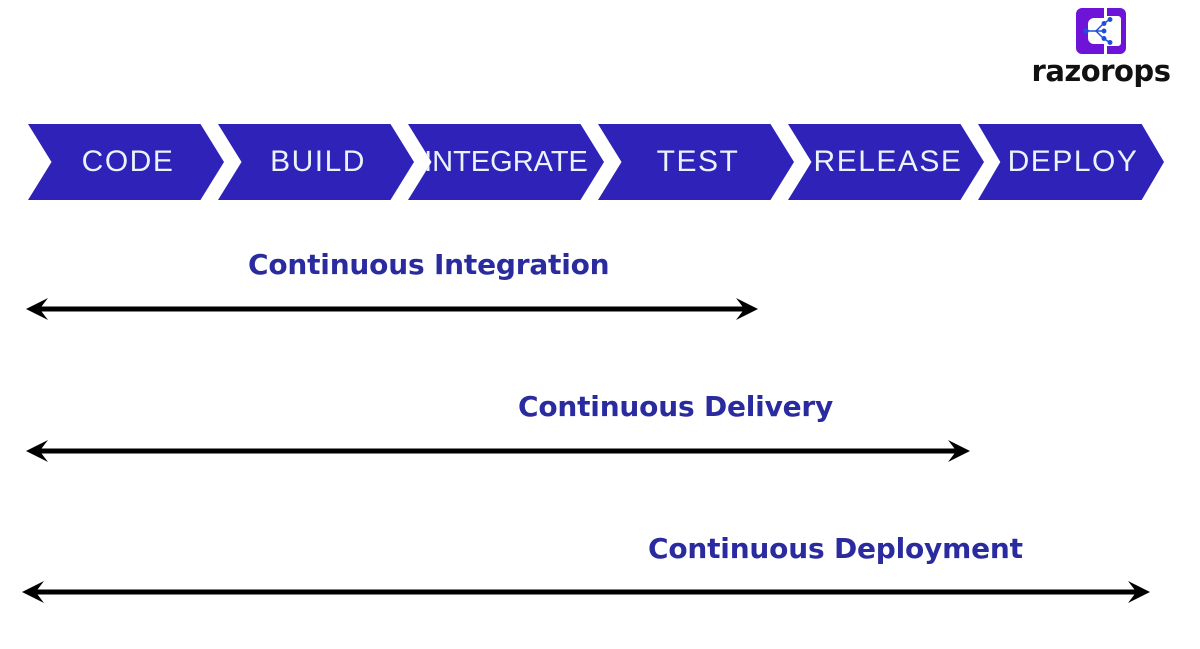 The height and width of the screenshot is (649, 1200). What do you see at coordinates (1101, 31) in the screenshot?
I see `razorops-bracket-circuit-icon` at bounding box center [1101, 31].